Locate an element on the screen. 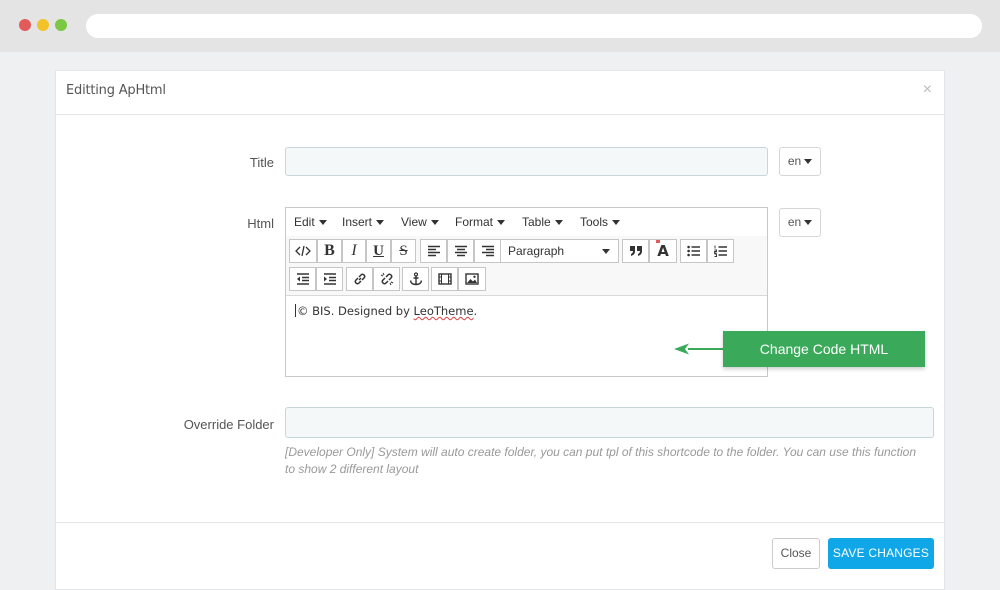 This screenshot has height=590, width=1000. override-folder-input is located at coordinates (609, 422).